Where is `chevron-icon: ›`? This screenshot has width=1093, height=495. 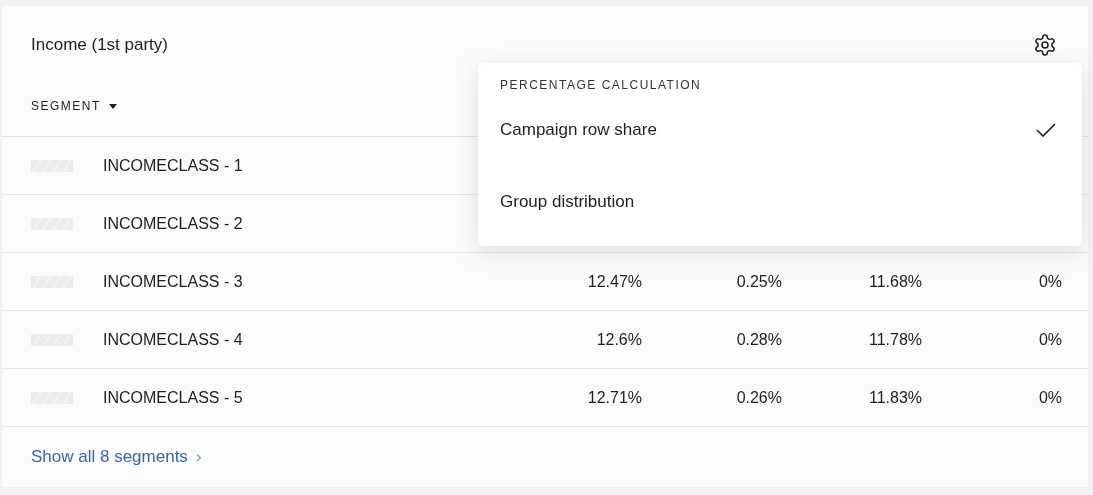 chevron-icon: › is located at coordinates (198, 457).